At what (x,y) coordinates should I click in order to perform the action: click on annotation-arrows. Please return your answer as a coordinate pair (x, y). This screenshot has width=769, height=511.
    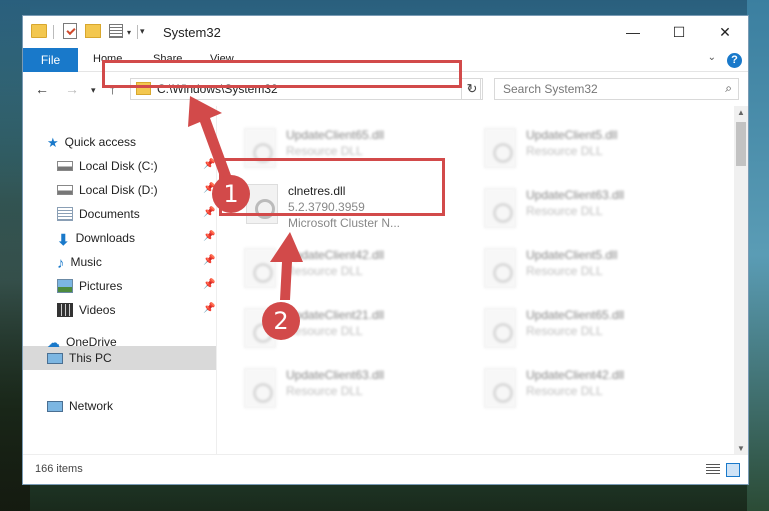
    Looking at the image, I should click on (245, 198).